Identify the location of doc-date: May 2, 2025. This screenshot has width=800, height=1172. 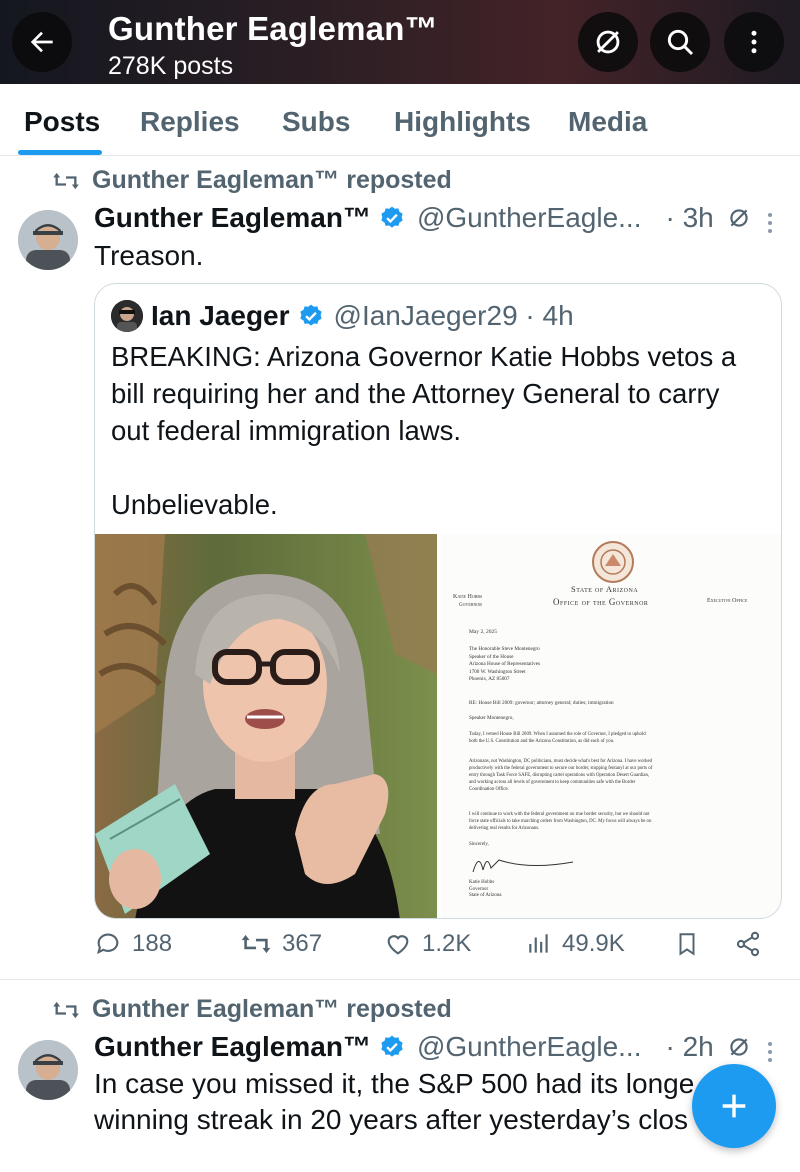
(483, 632).